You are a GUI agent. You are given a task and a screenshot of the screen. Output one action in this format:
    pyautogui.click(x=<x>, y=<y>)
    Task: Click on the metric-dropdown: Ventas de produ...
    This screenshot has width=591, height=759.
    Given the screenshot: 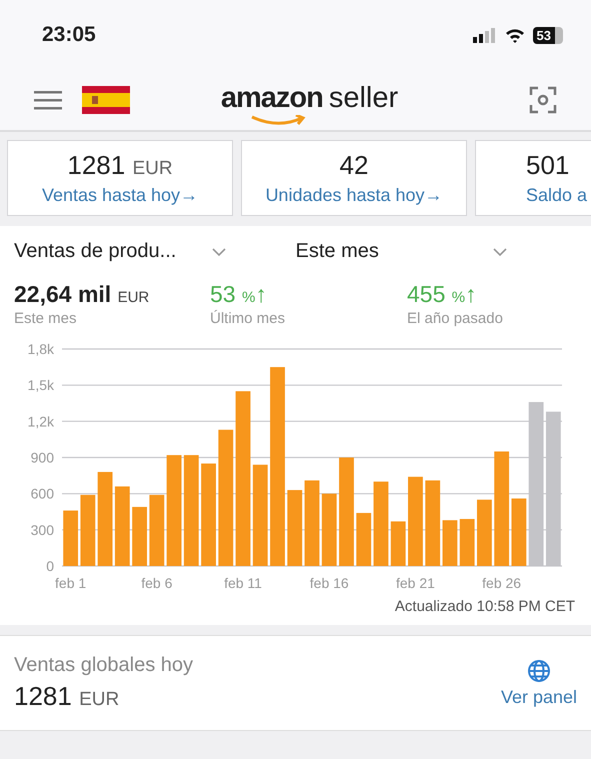 What is the action you would take?
    pyautogui.click(x=155, y=251)
    